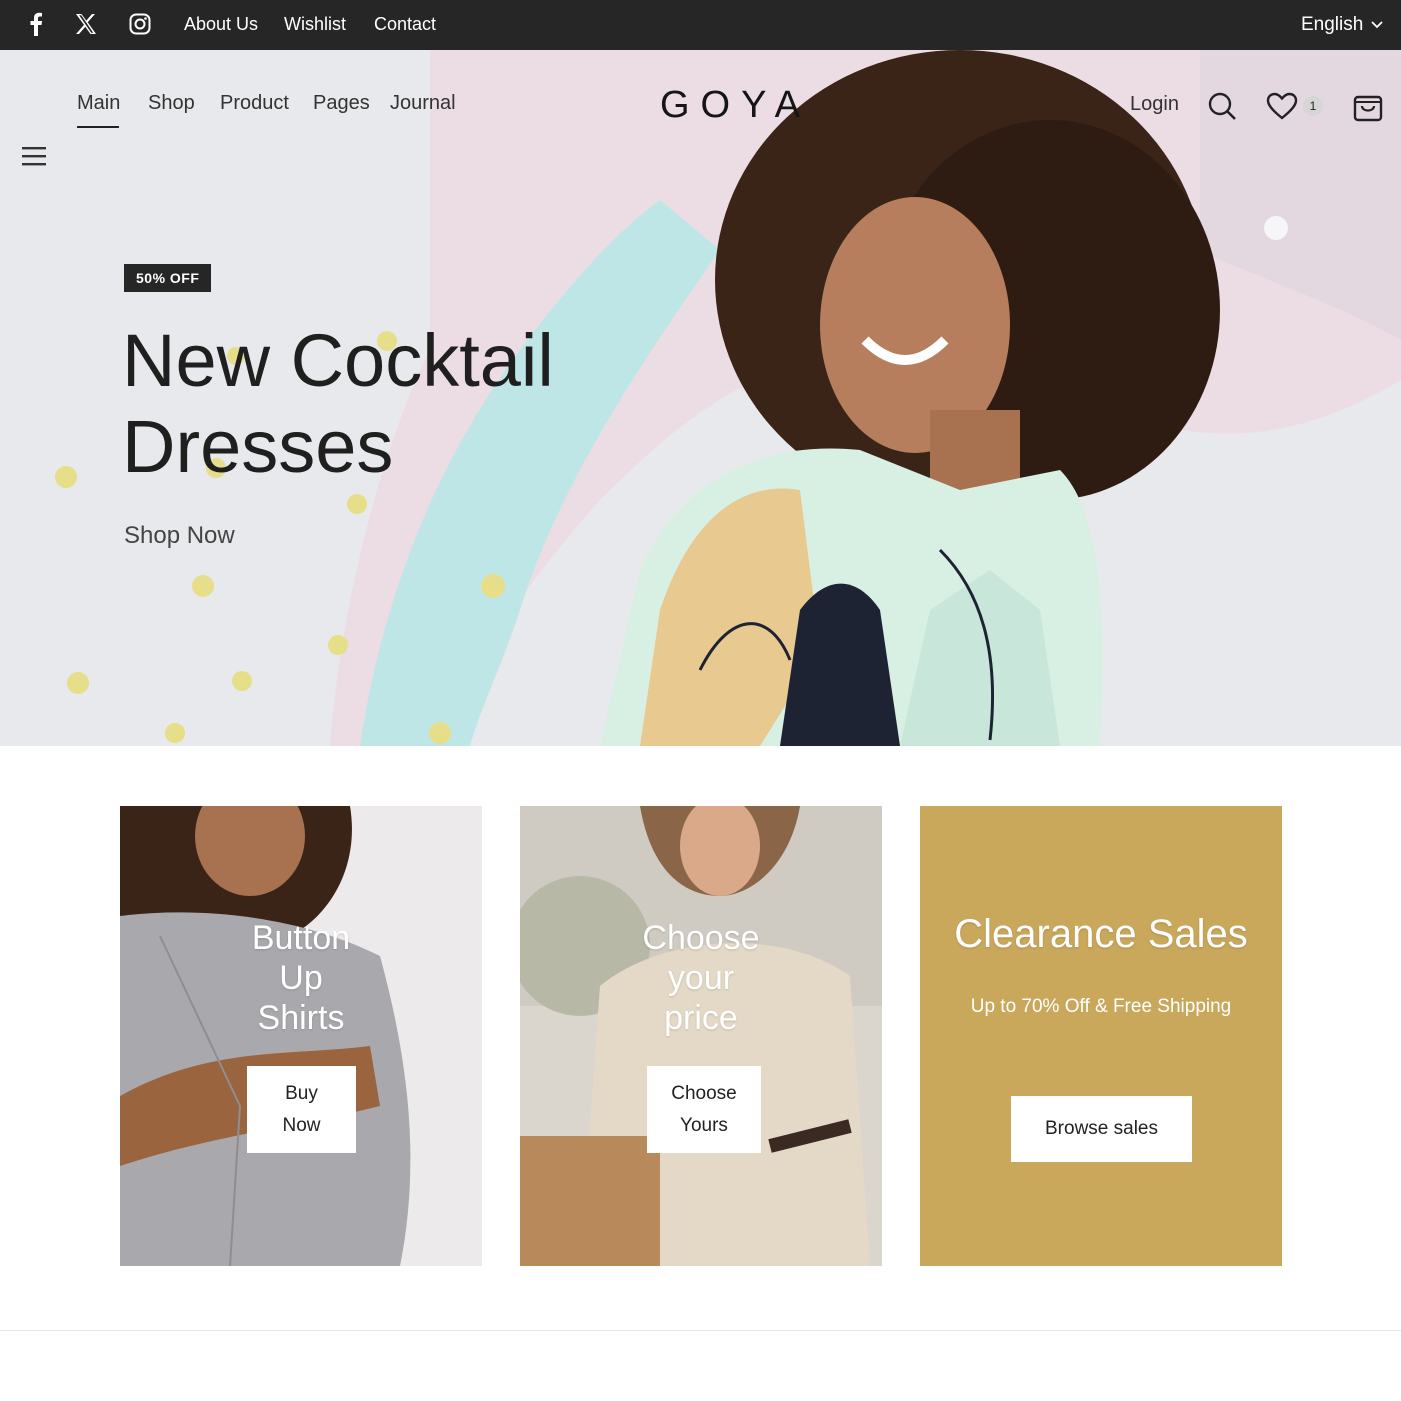 The width and height of the screenshot is (1401, 1401). Describe the element at coordinates (315, 24) in the screenshot. I see `wishlist-link: Wishlist` at that location.